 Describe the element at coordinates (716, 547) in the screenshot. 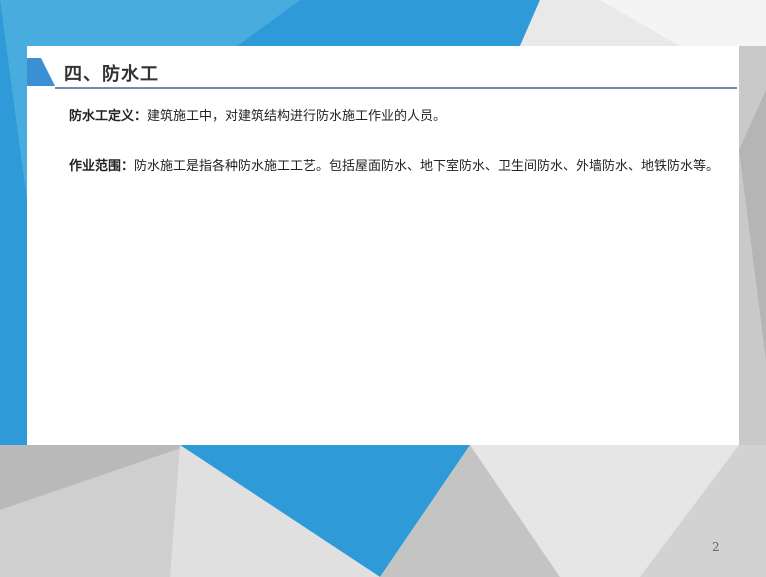

I see `page-number: 2` at that location.